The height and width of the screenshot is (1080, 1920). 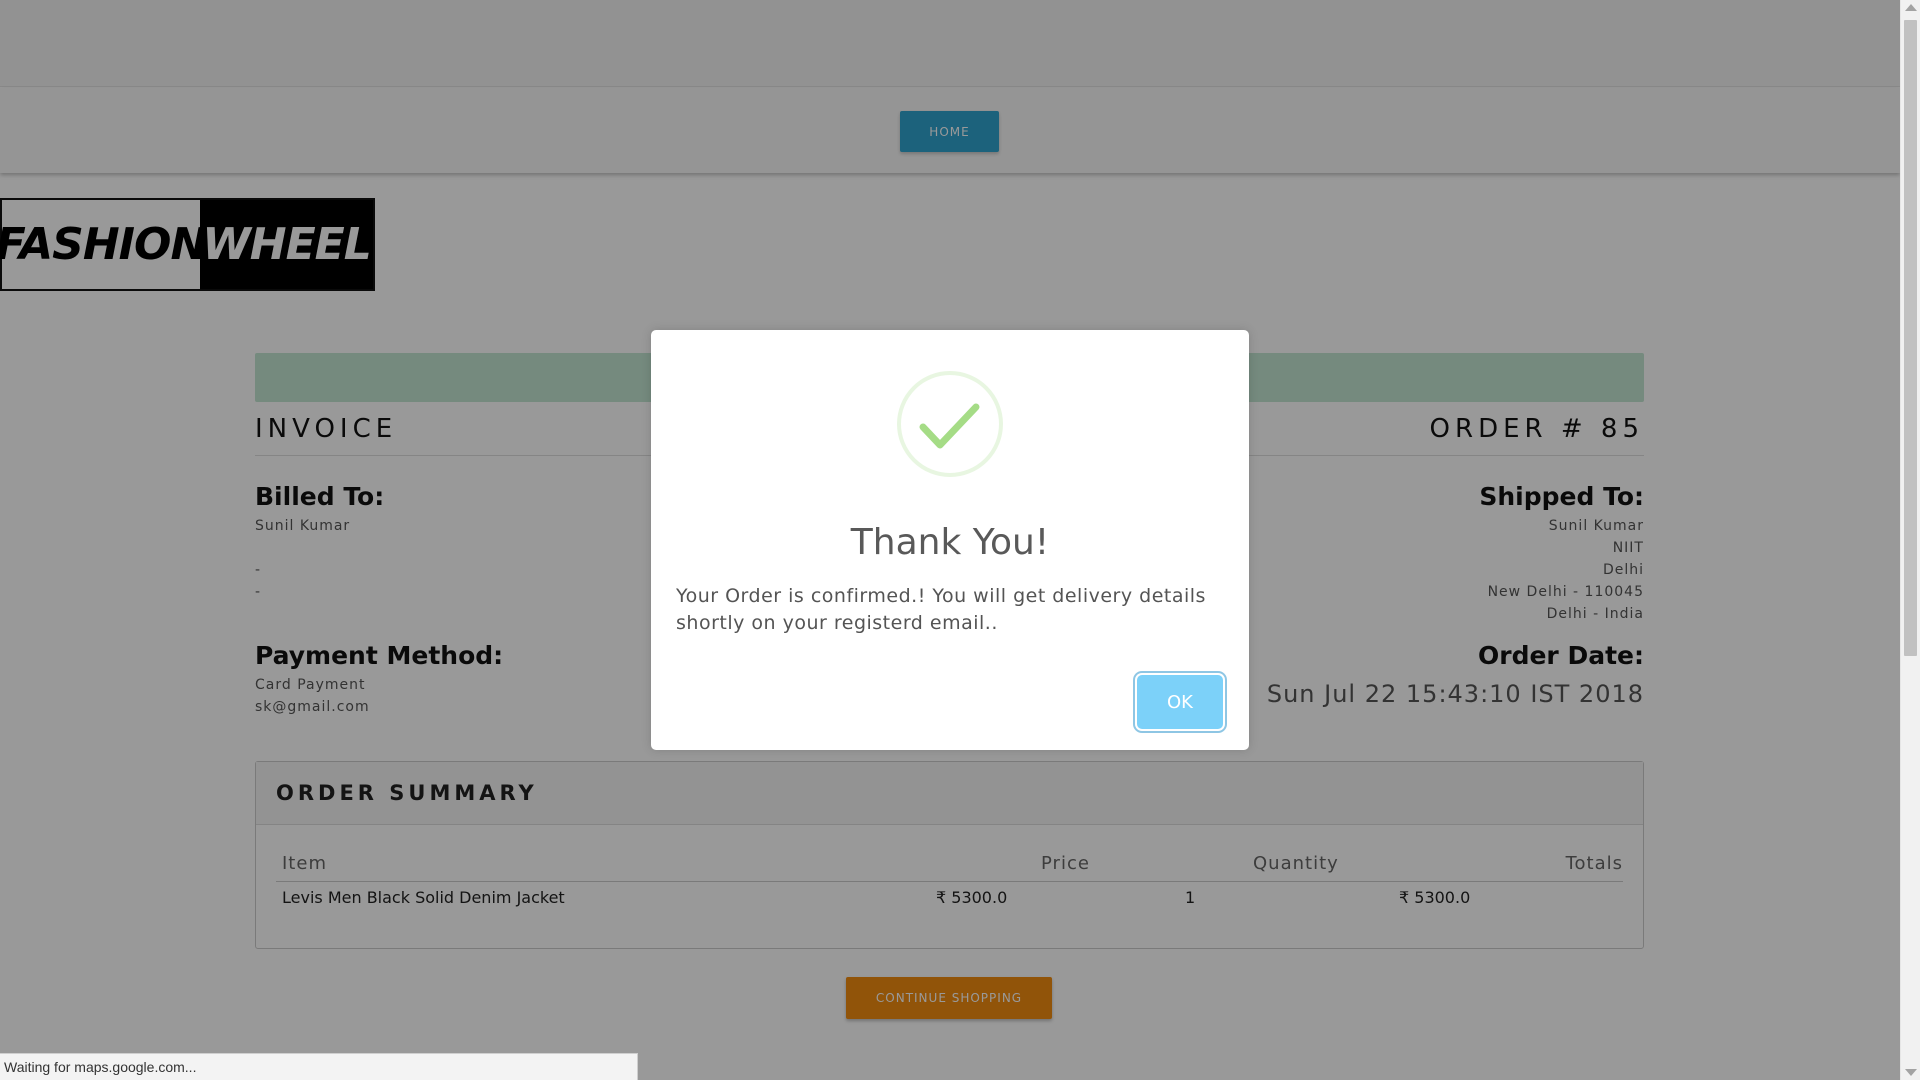 I want to click on ok-button: OK, so click(x=1180, y=702).